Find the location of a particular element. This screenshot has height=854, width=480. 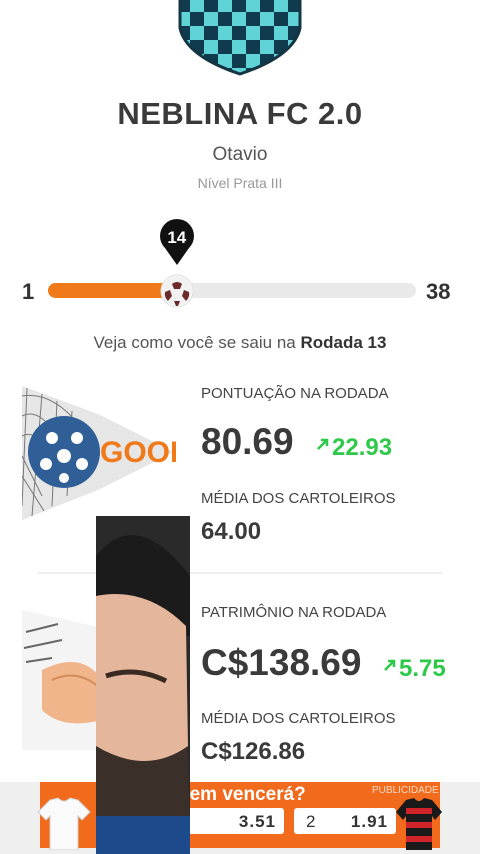

score-average-value: 64.00 is located at coordinates (231, 531).